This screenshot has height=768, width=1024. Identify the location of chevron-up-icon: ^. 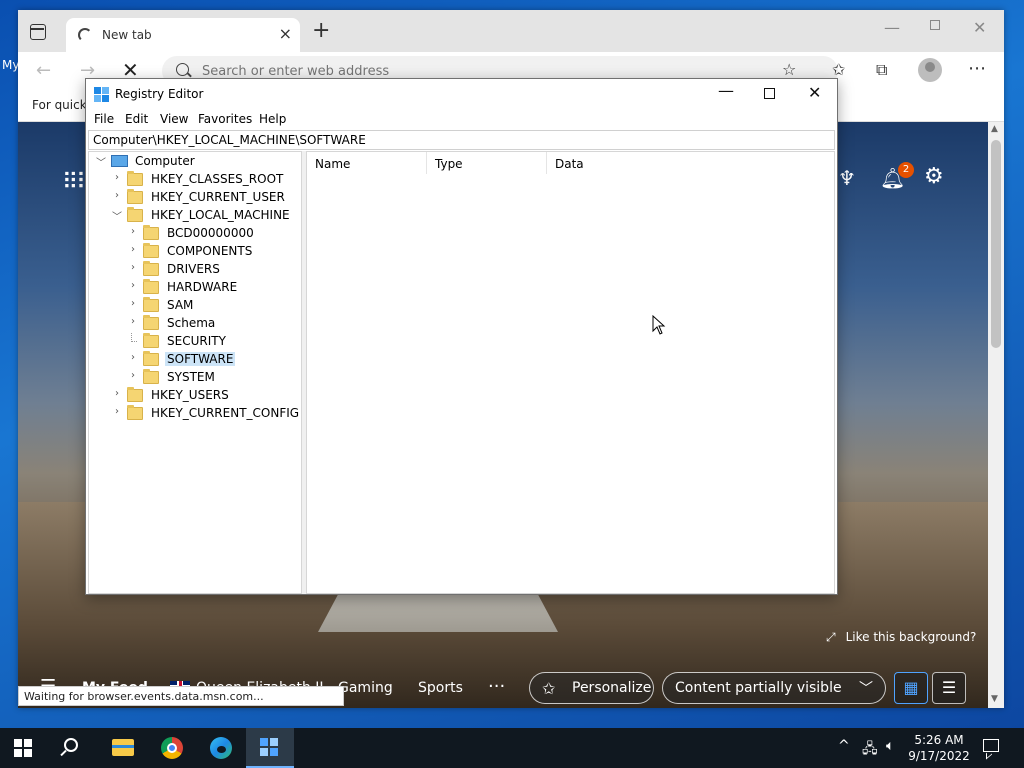
(844, 746).